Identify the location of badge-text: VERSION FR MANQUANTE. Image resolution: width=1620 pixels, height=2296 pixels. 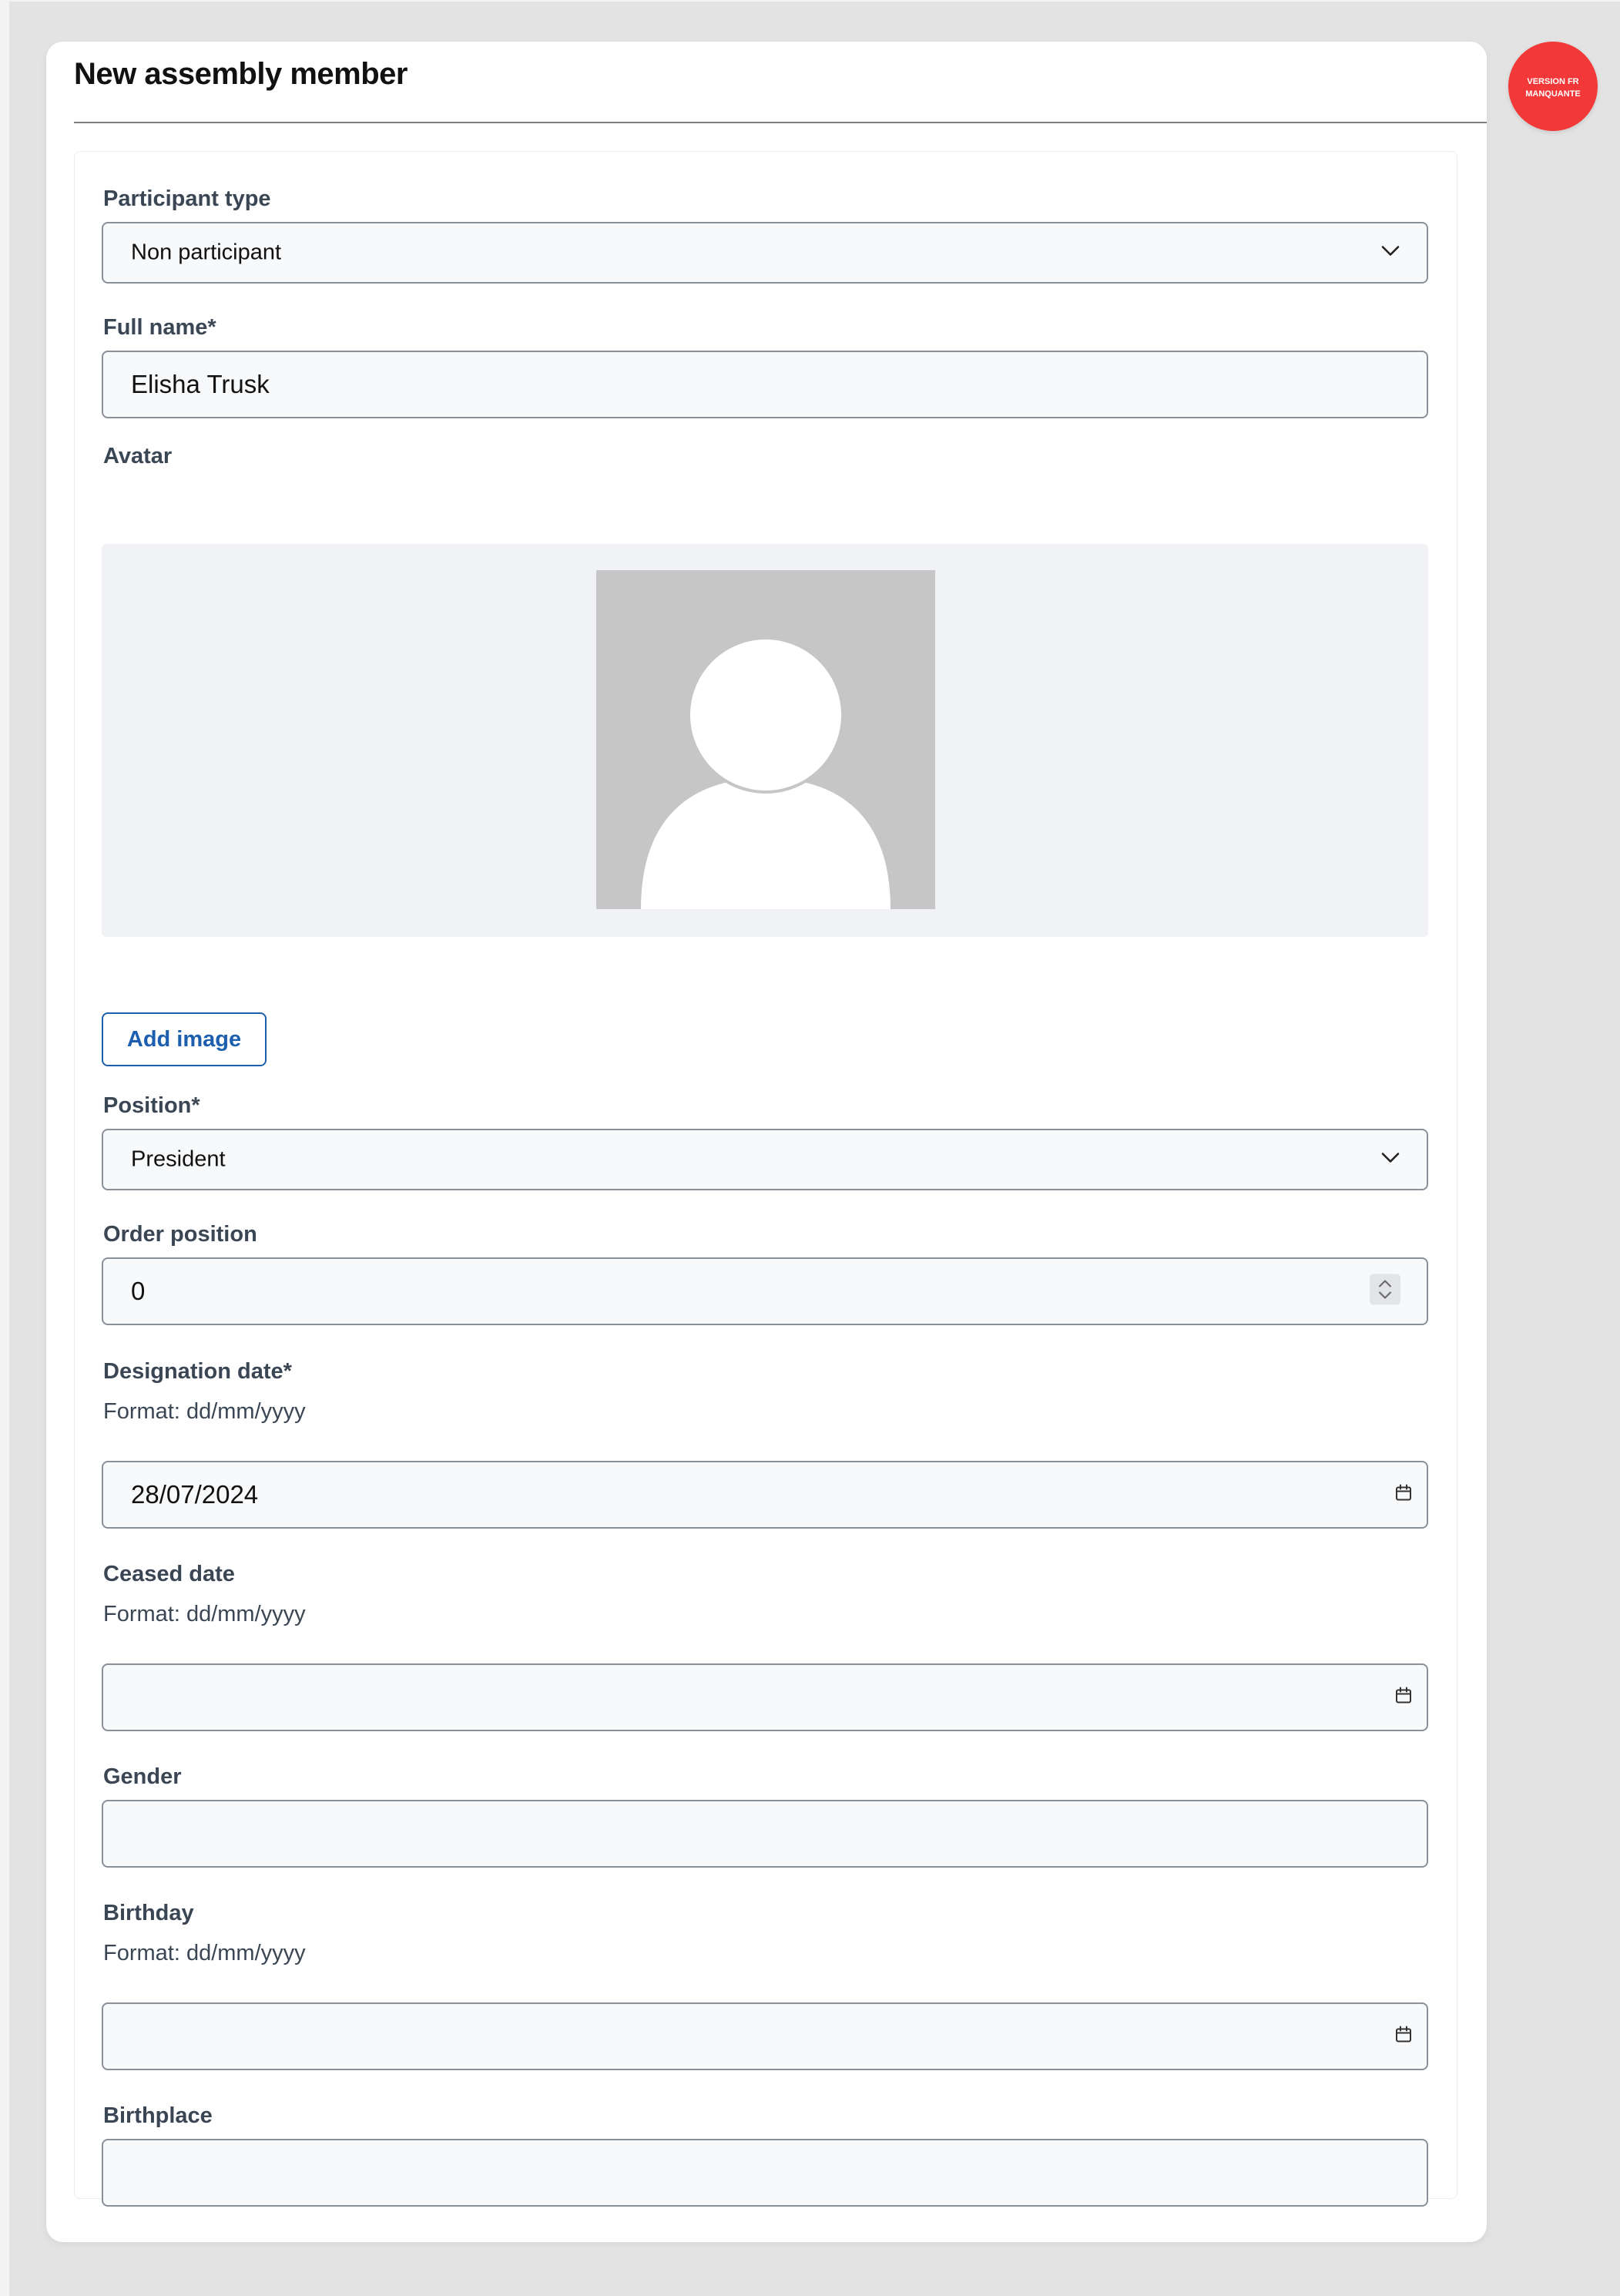
(1553, 88).